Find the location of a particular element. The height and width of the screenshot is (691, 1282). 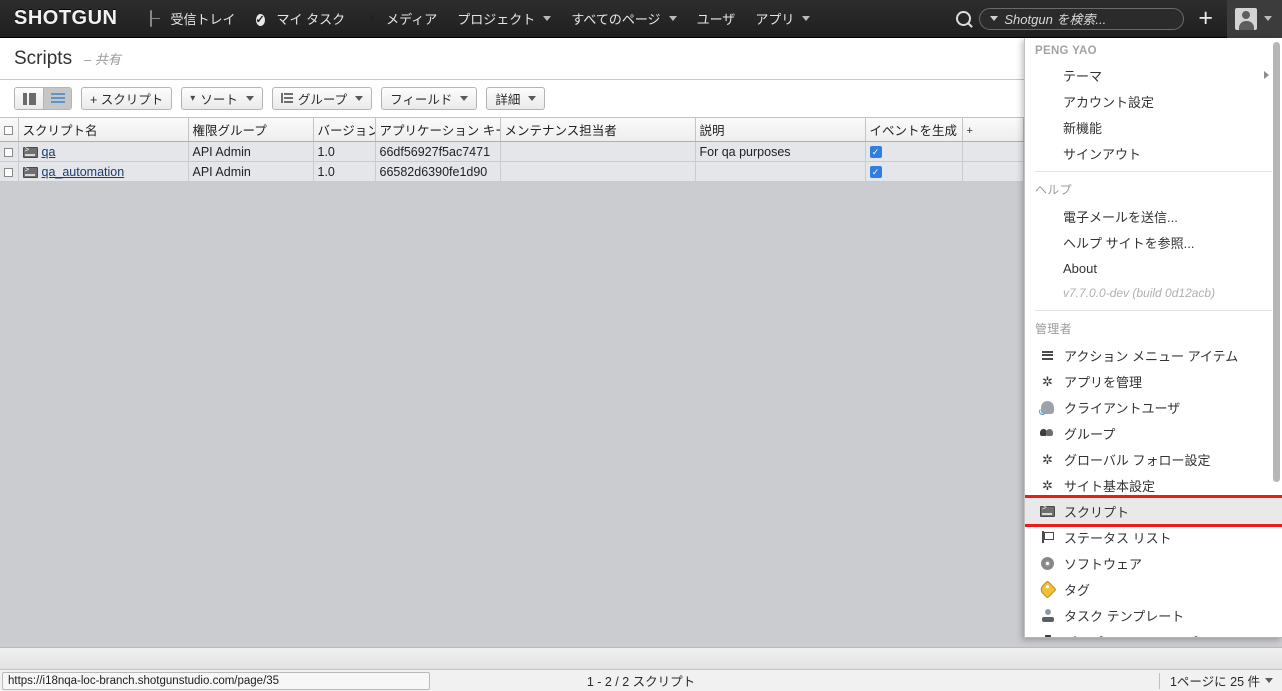

menu-scrollbar is located at coordinates (1276, 262).